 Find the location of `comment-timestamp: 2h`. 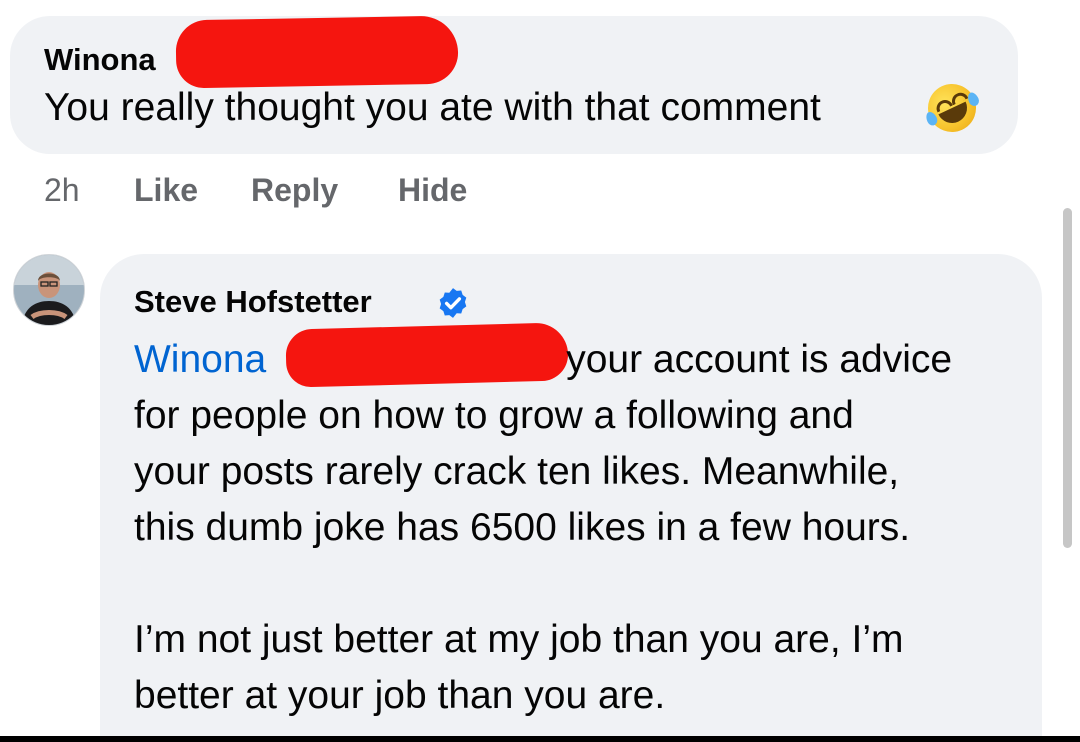

comment-timestamp: 2h is located at coordinates (62, 190).